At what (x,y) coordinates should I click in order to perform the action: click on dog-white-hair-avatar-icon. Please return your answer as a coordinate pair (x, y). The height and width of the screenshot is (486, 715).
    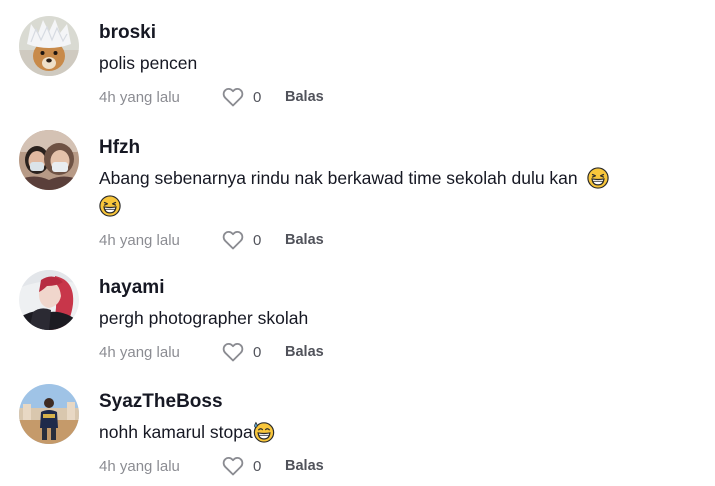
    Looking at the image, I should click on (49, 46).